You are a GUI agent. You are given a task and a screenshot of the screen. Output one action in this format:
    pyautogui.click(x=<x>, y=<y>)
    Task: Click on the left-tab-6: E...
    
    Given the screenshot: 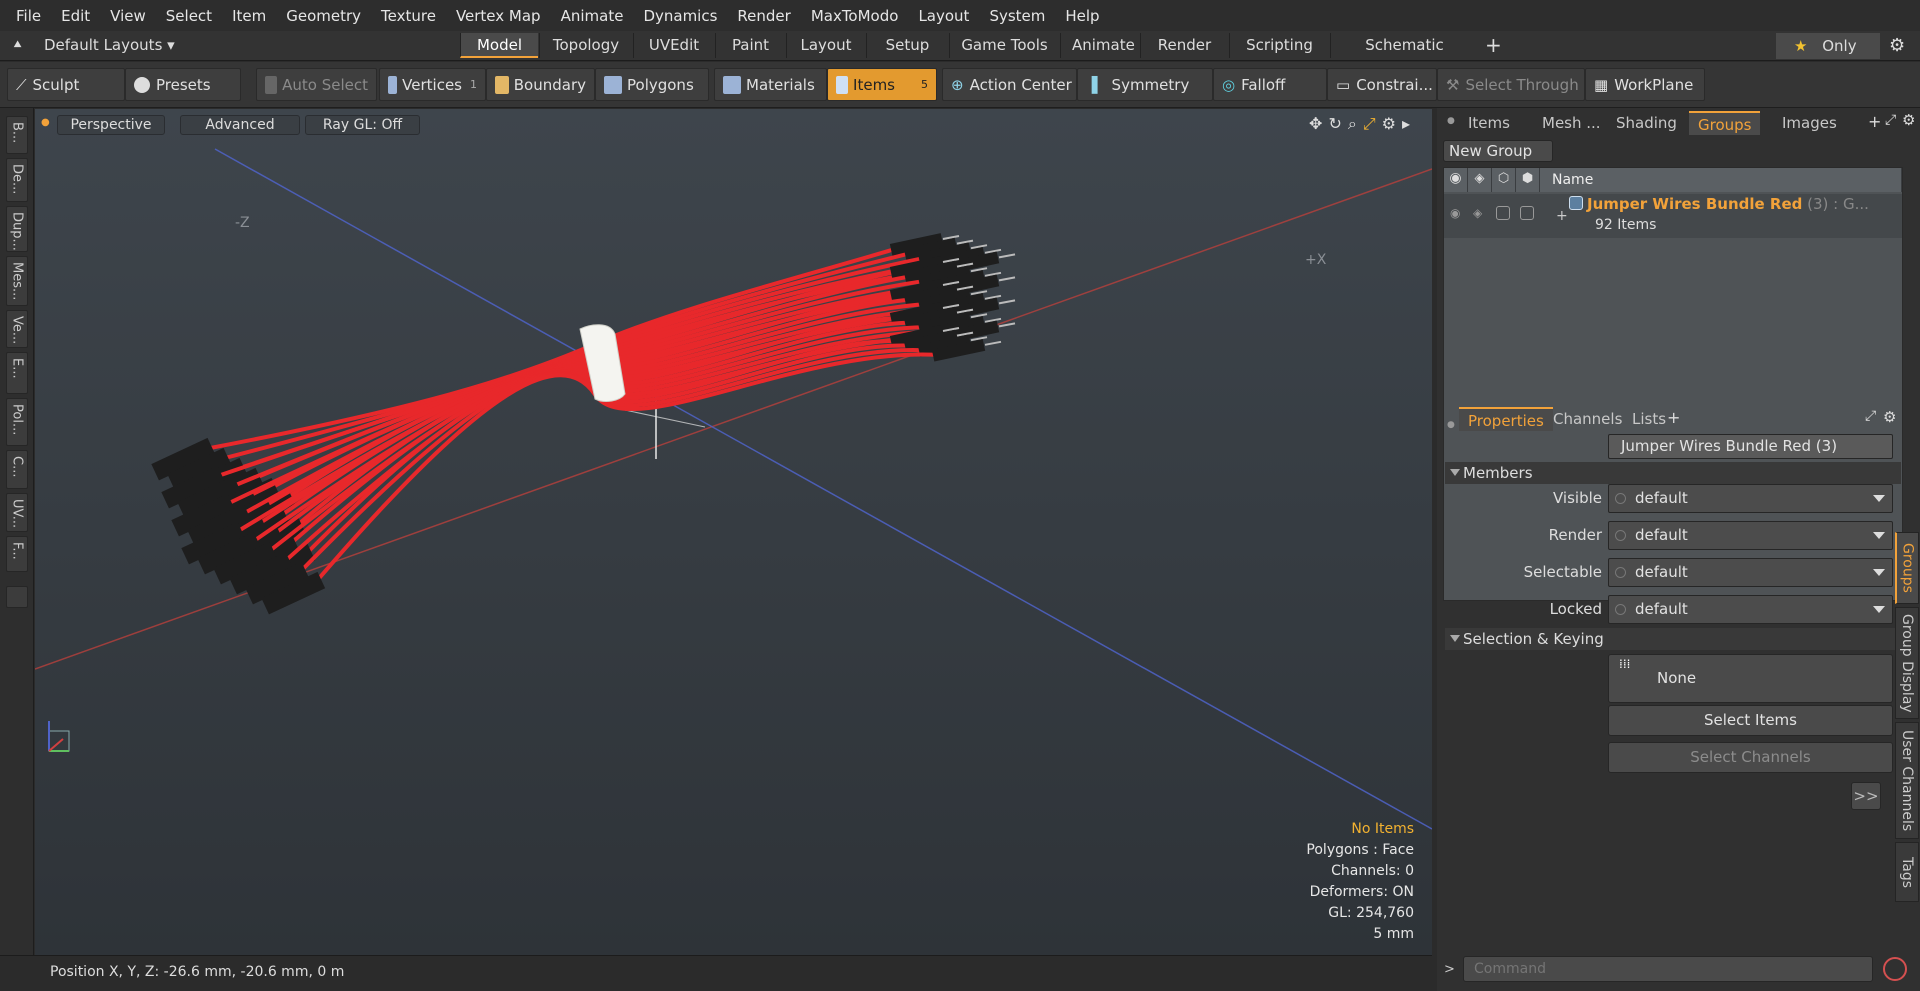 What is the action you would take?
    pyautogui.click(x=17, y=373)
    